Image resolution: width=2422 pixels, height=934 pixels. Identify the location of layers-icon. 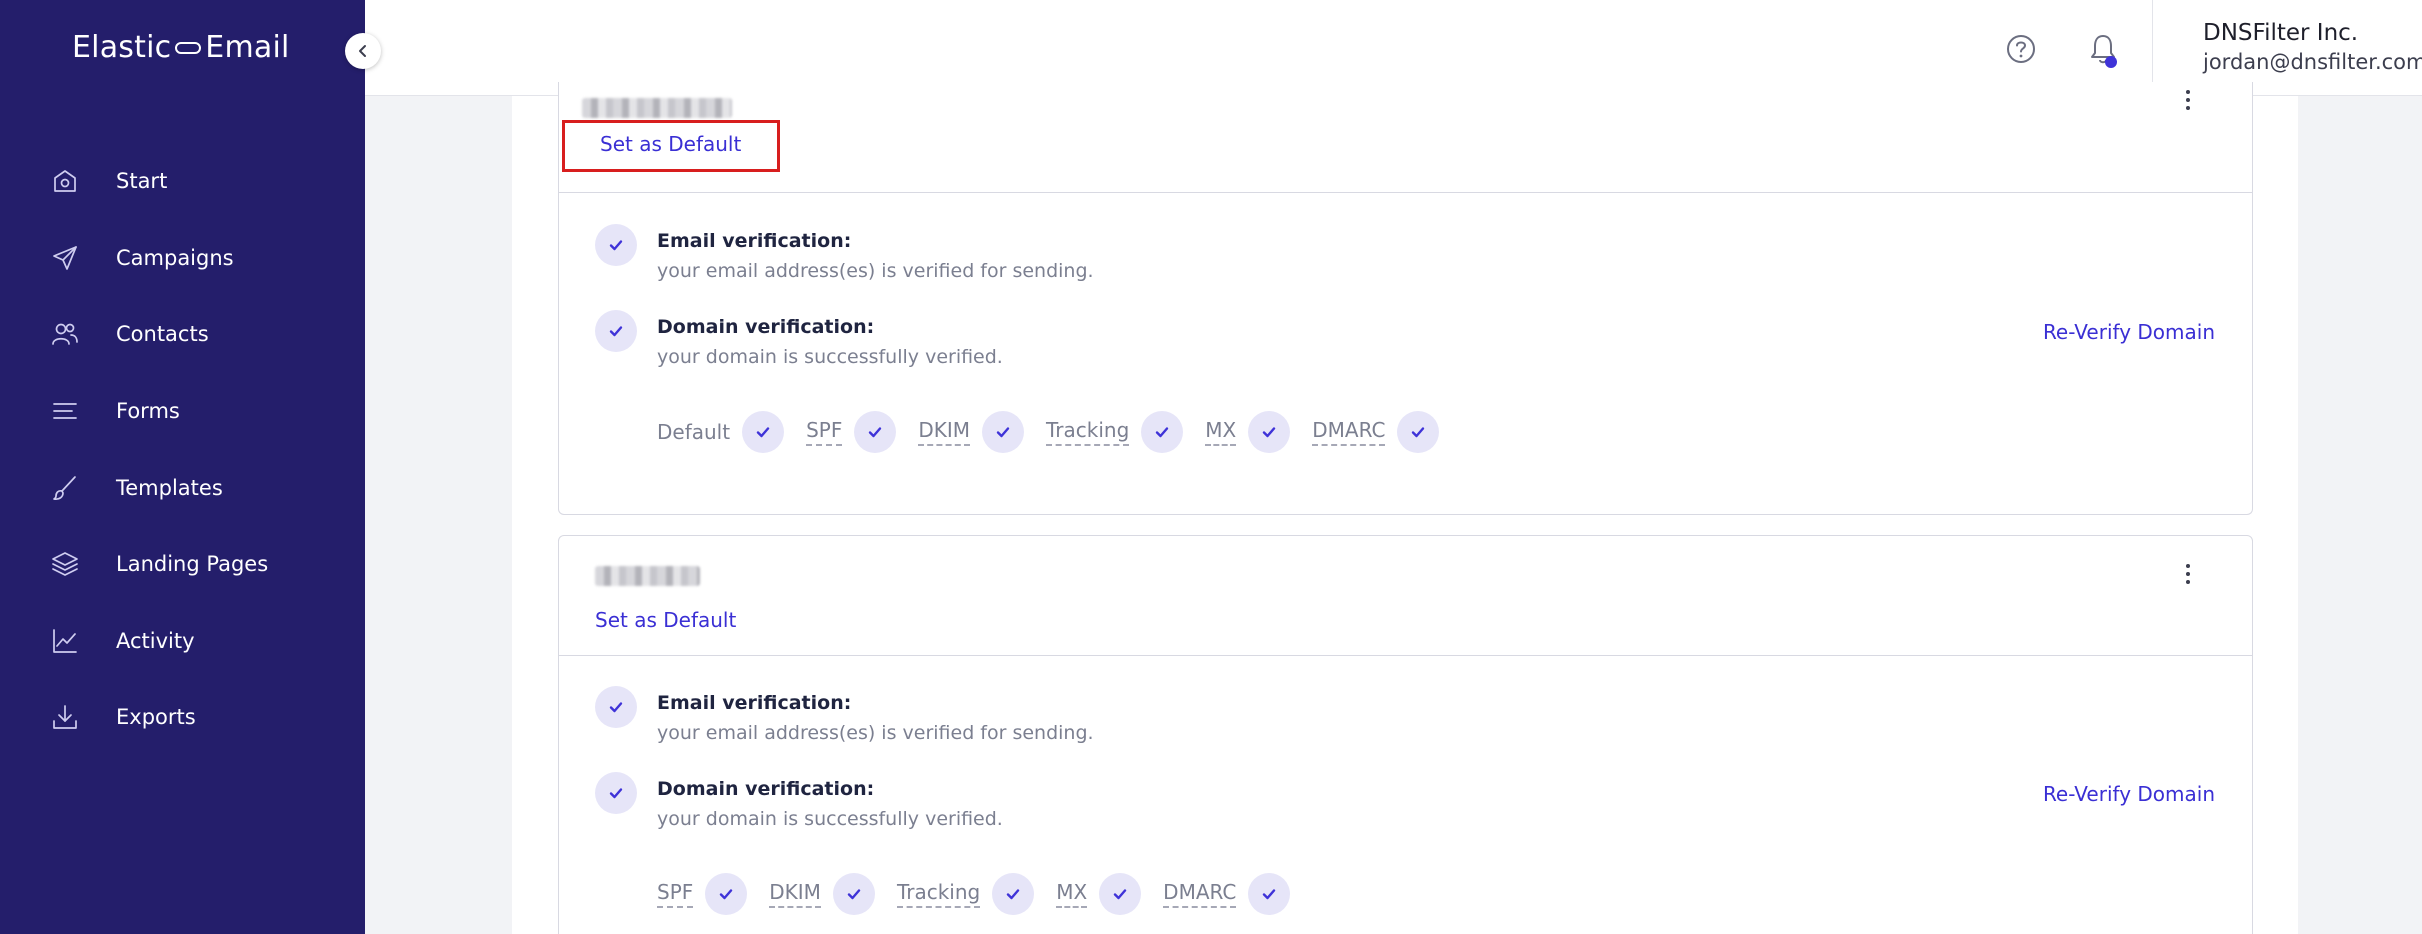
(65, 564).